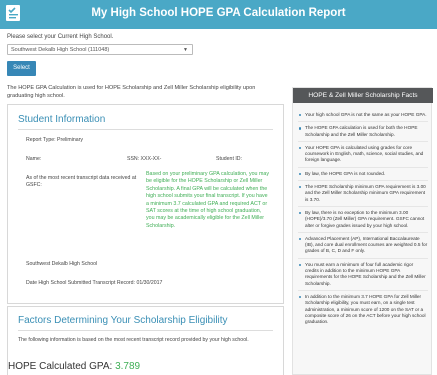  What do you see at coordinates (54, 140) in the screenshot?
I see `report-type-label: Report Type: Preliminary` at bounding box center [54, 140].